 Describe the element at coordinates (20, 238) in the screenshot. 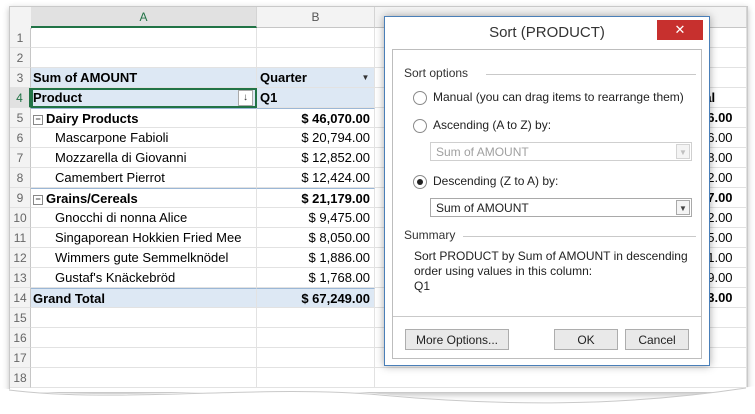

I see `row-number: 11` at that location.